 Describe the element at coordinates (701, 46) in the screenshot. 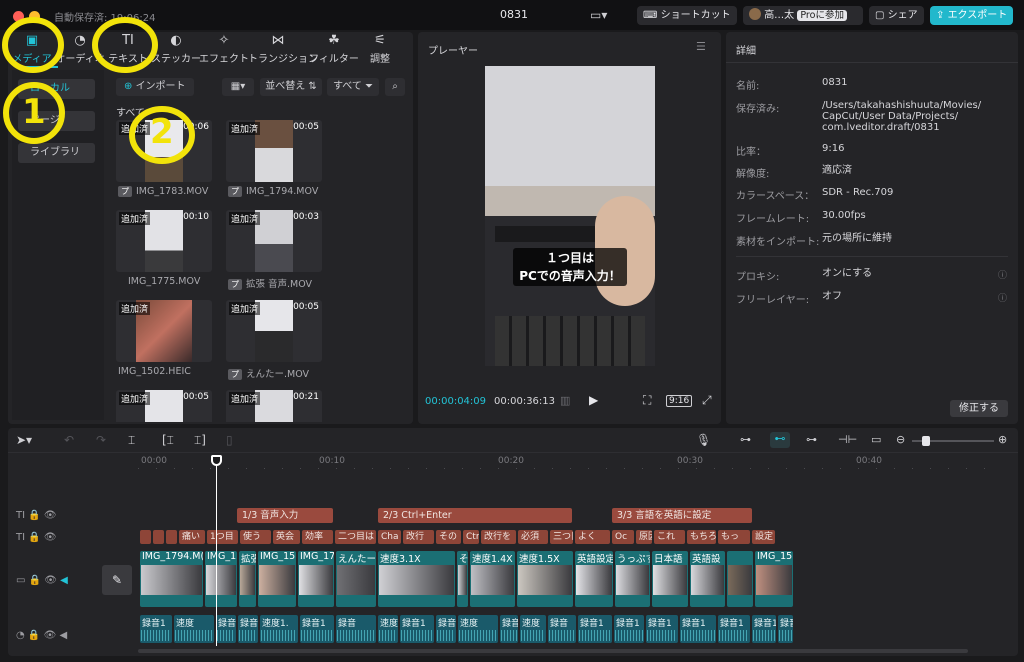

I see `menu-icon: ☰` at that location.